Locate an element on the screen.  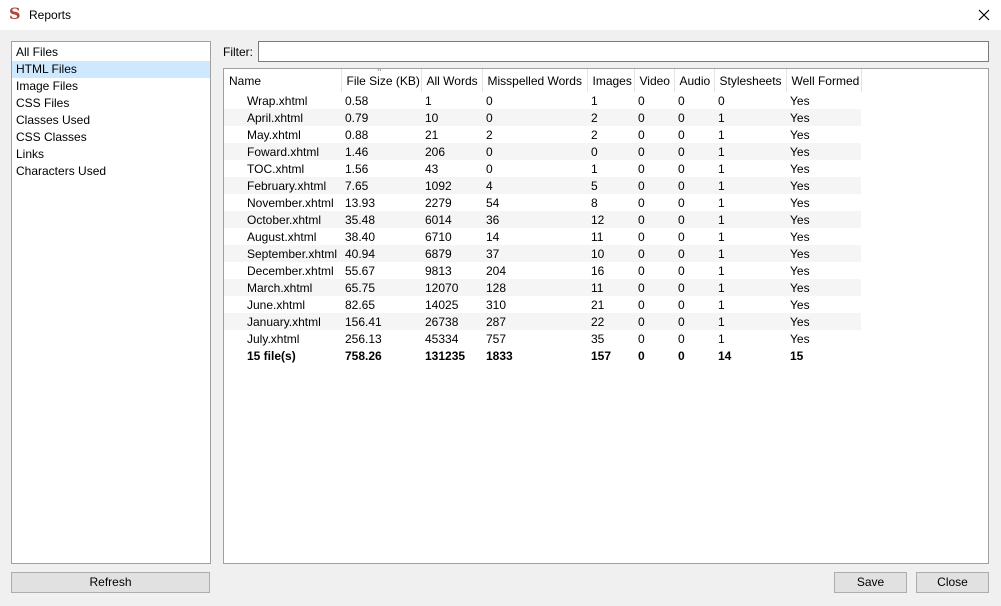
table-cell: 310 is located at coordinates (496, 304).